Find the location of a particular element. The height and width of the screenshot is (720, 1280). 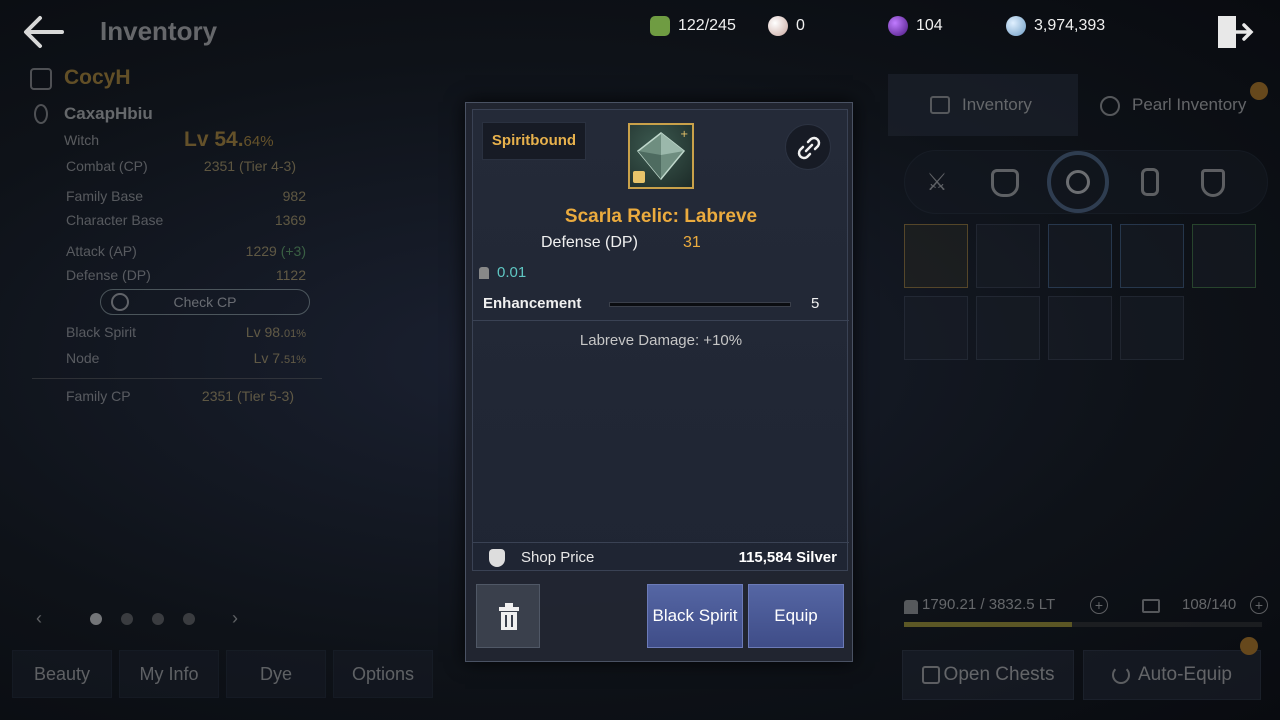

node-lv: Lv 7. is located at coordinates (268, 358).